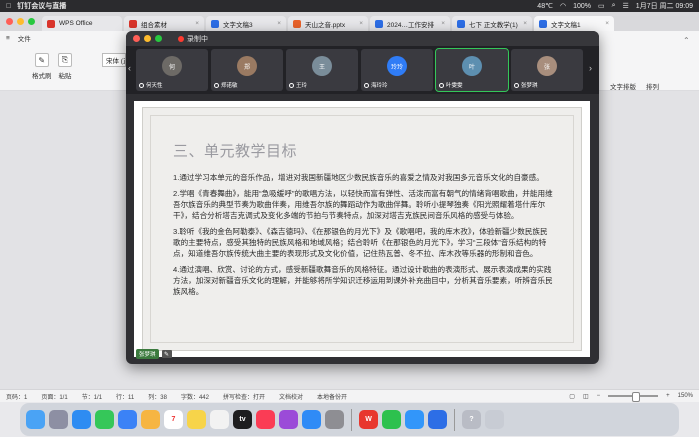 The width and height of the screenshot is (699, 437). What do you see at coordinates (574, 23) in the screenshot?
I see `tab-document-1: 文字文稿1 ×` at bounding box center [574, 23].